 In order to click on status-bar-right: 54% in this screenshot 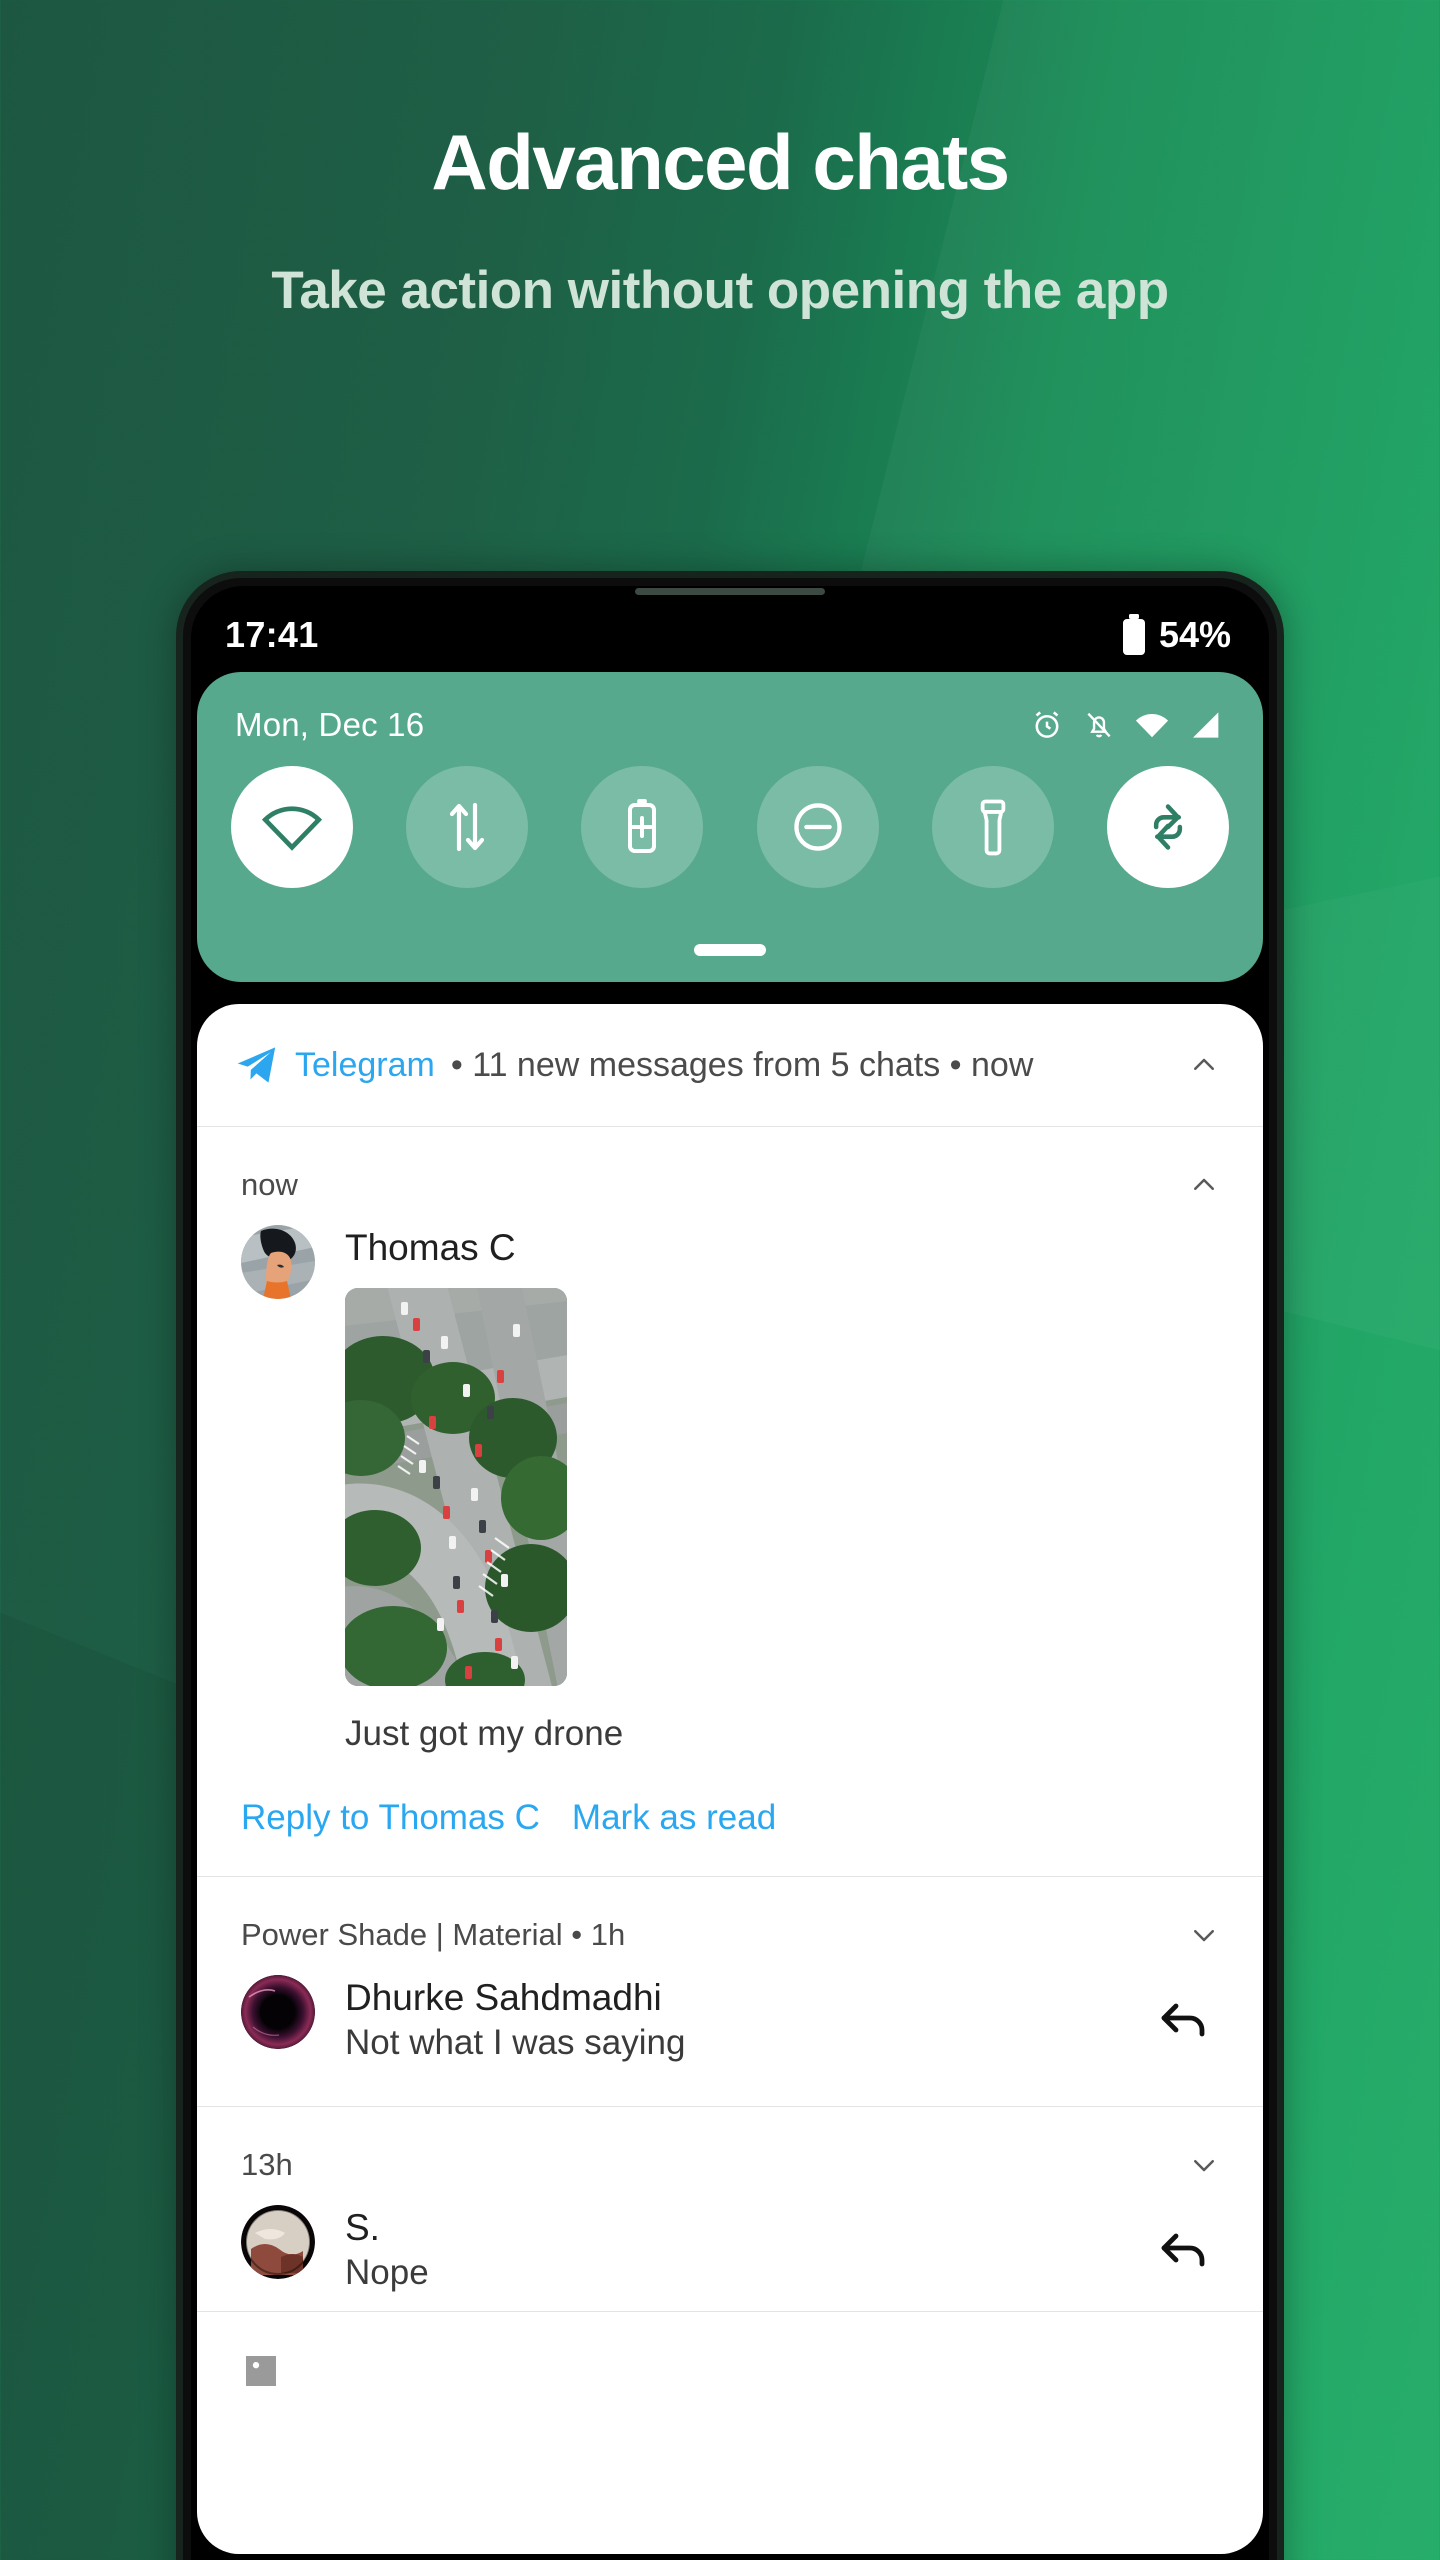, I will do `click(1176, 635)`.